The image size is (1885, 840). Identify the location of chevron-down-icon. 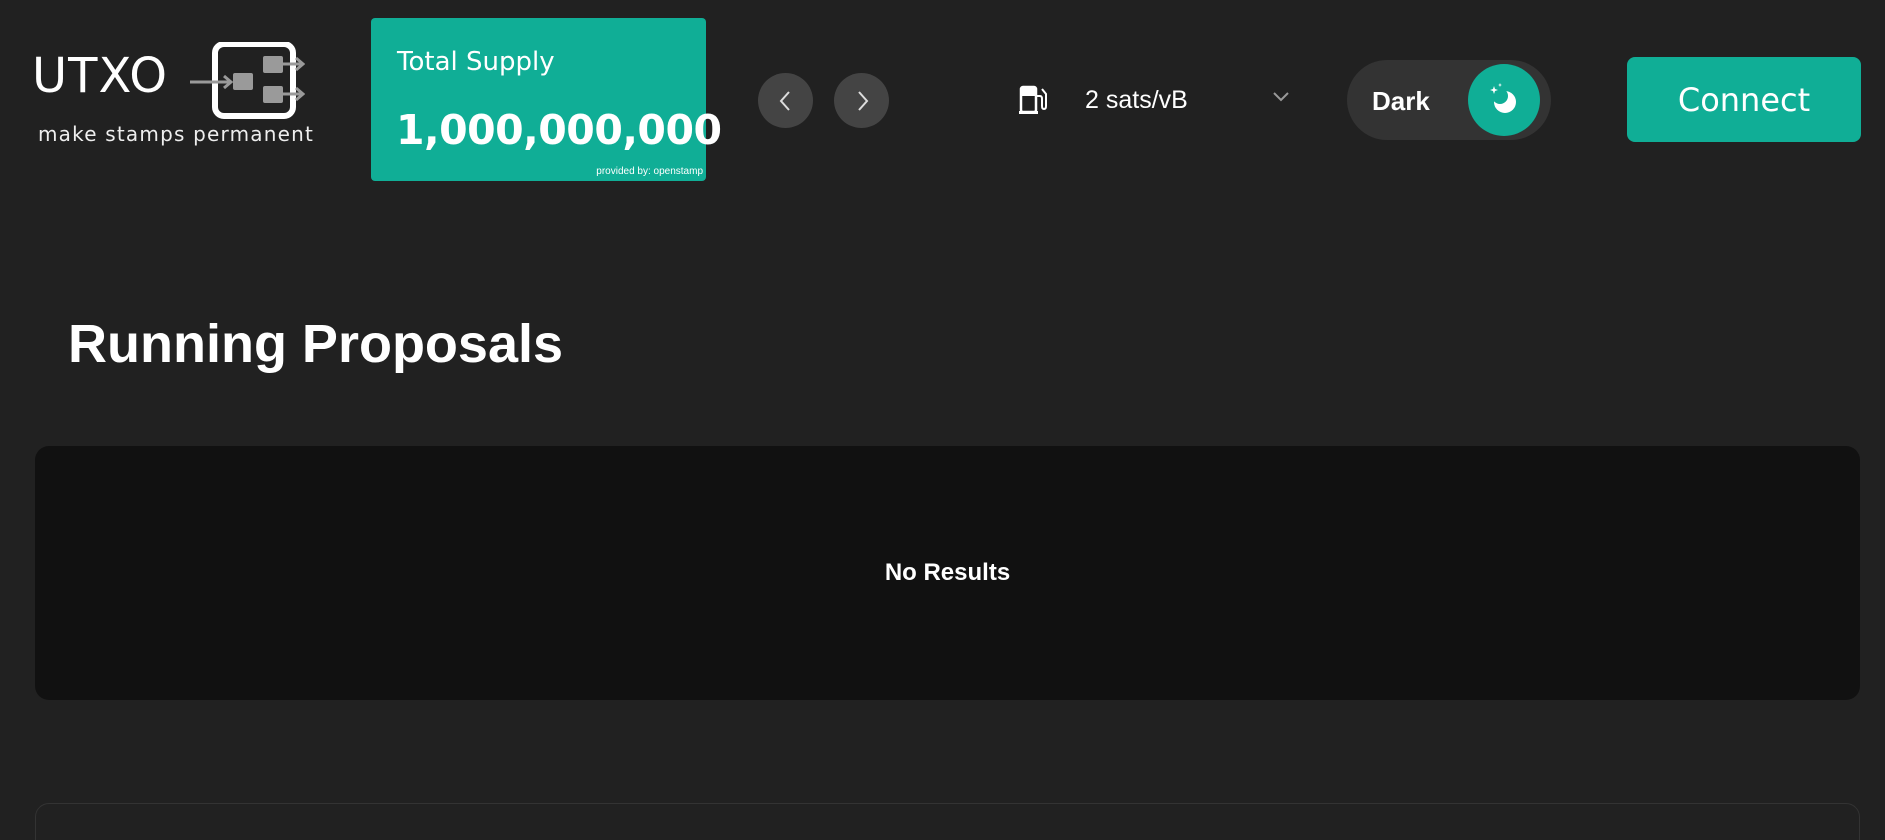
(1281, 97).